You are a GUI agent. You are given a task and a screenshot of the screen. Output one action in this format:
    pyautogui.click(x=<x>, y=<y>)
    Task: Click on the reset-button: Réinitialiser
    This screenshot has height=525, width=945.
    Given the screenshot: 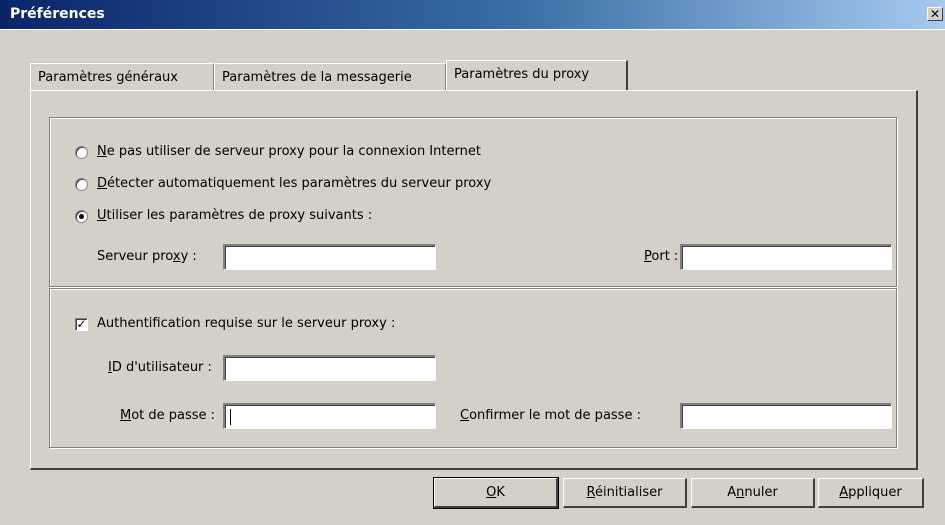 What is the action you would take?
    pyautogui.click(x=625, y=493)
    